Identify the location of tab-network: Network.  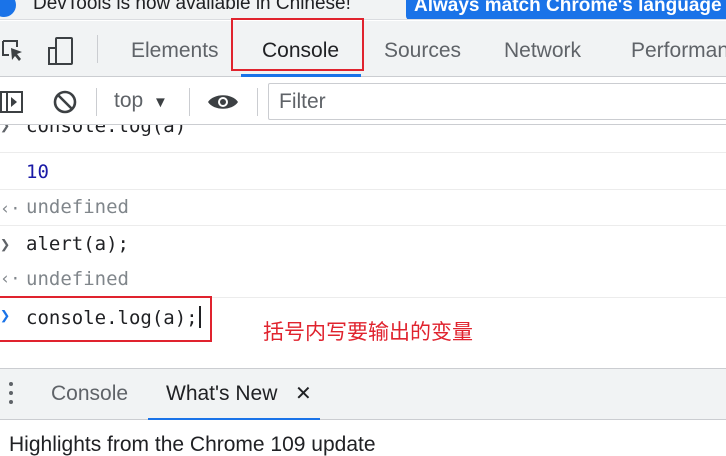
(542, 49).